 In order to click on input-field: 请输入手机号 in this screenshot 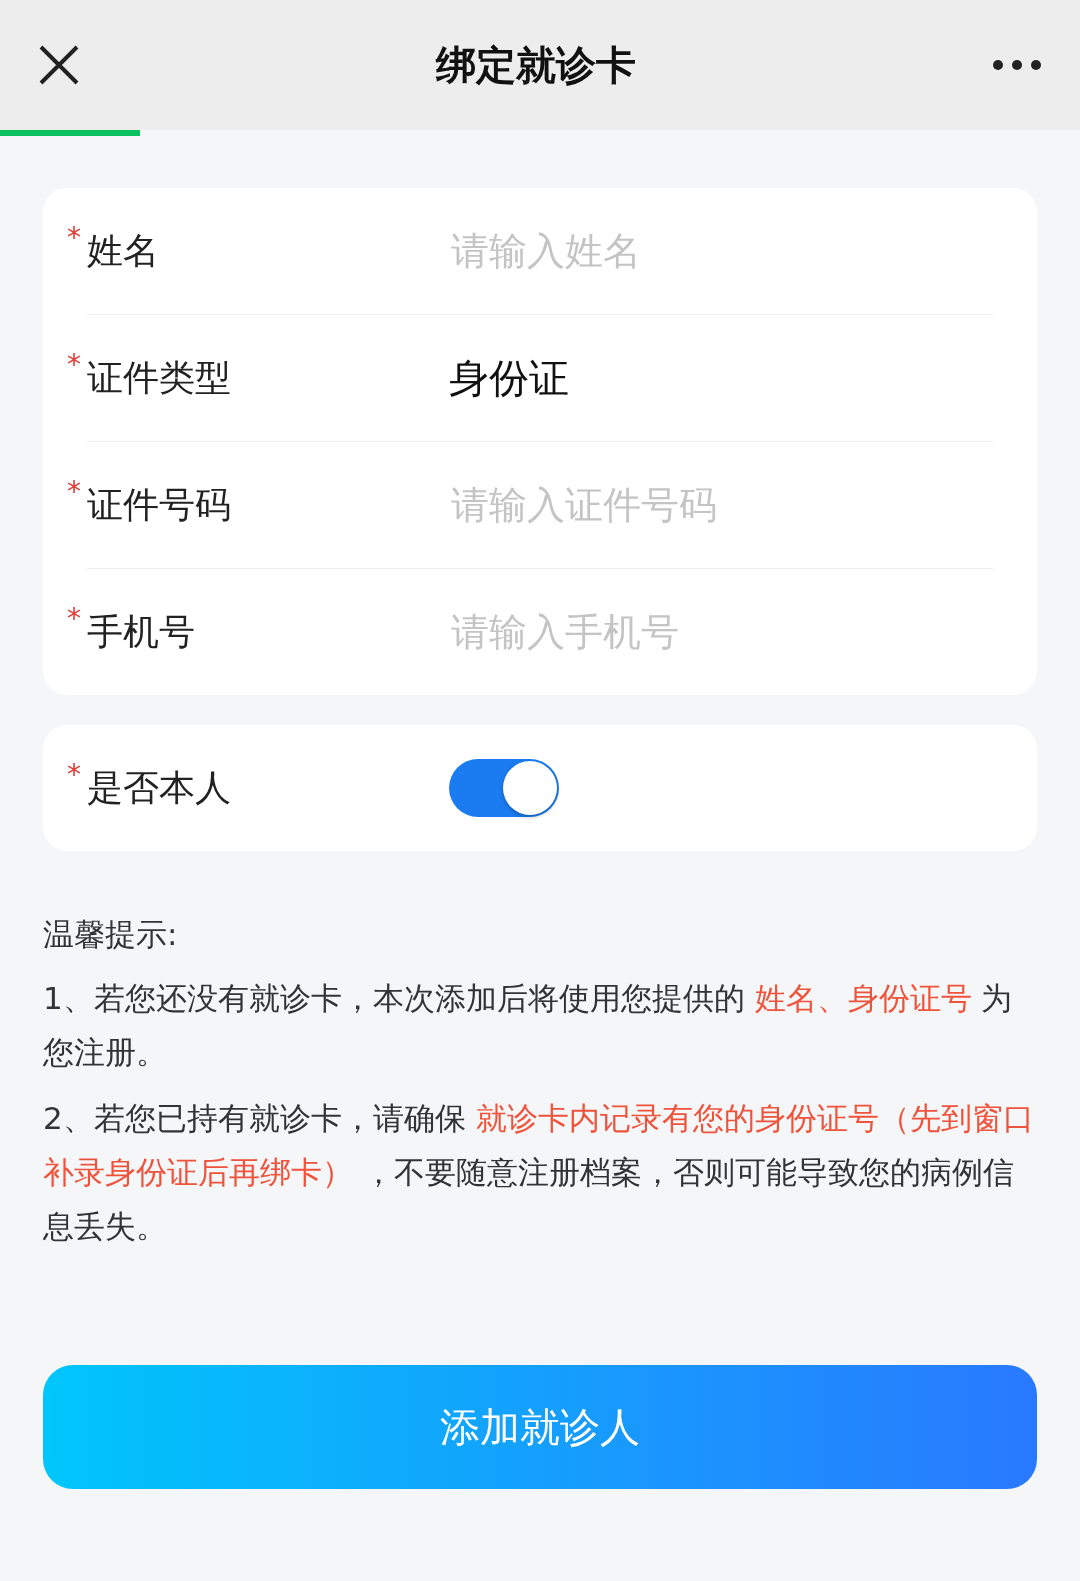, I will do `click(721, 632)`.